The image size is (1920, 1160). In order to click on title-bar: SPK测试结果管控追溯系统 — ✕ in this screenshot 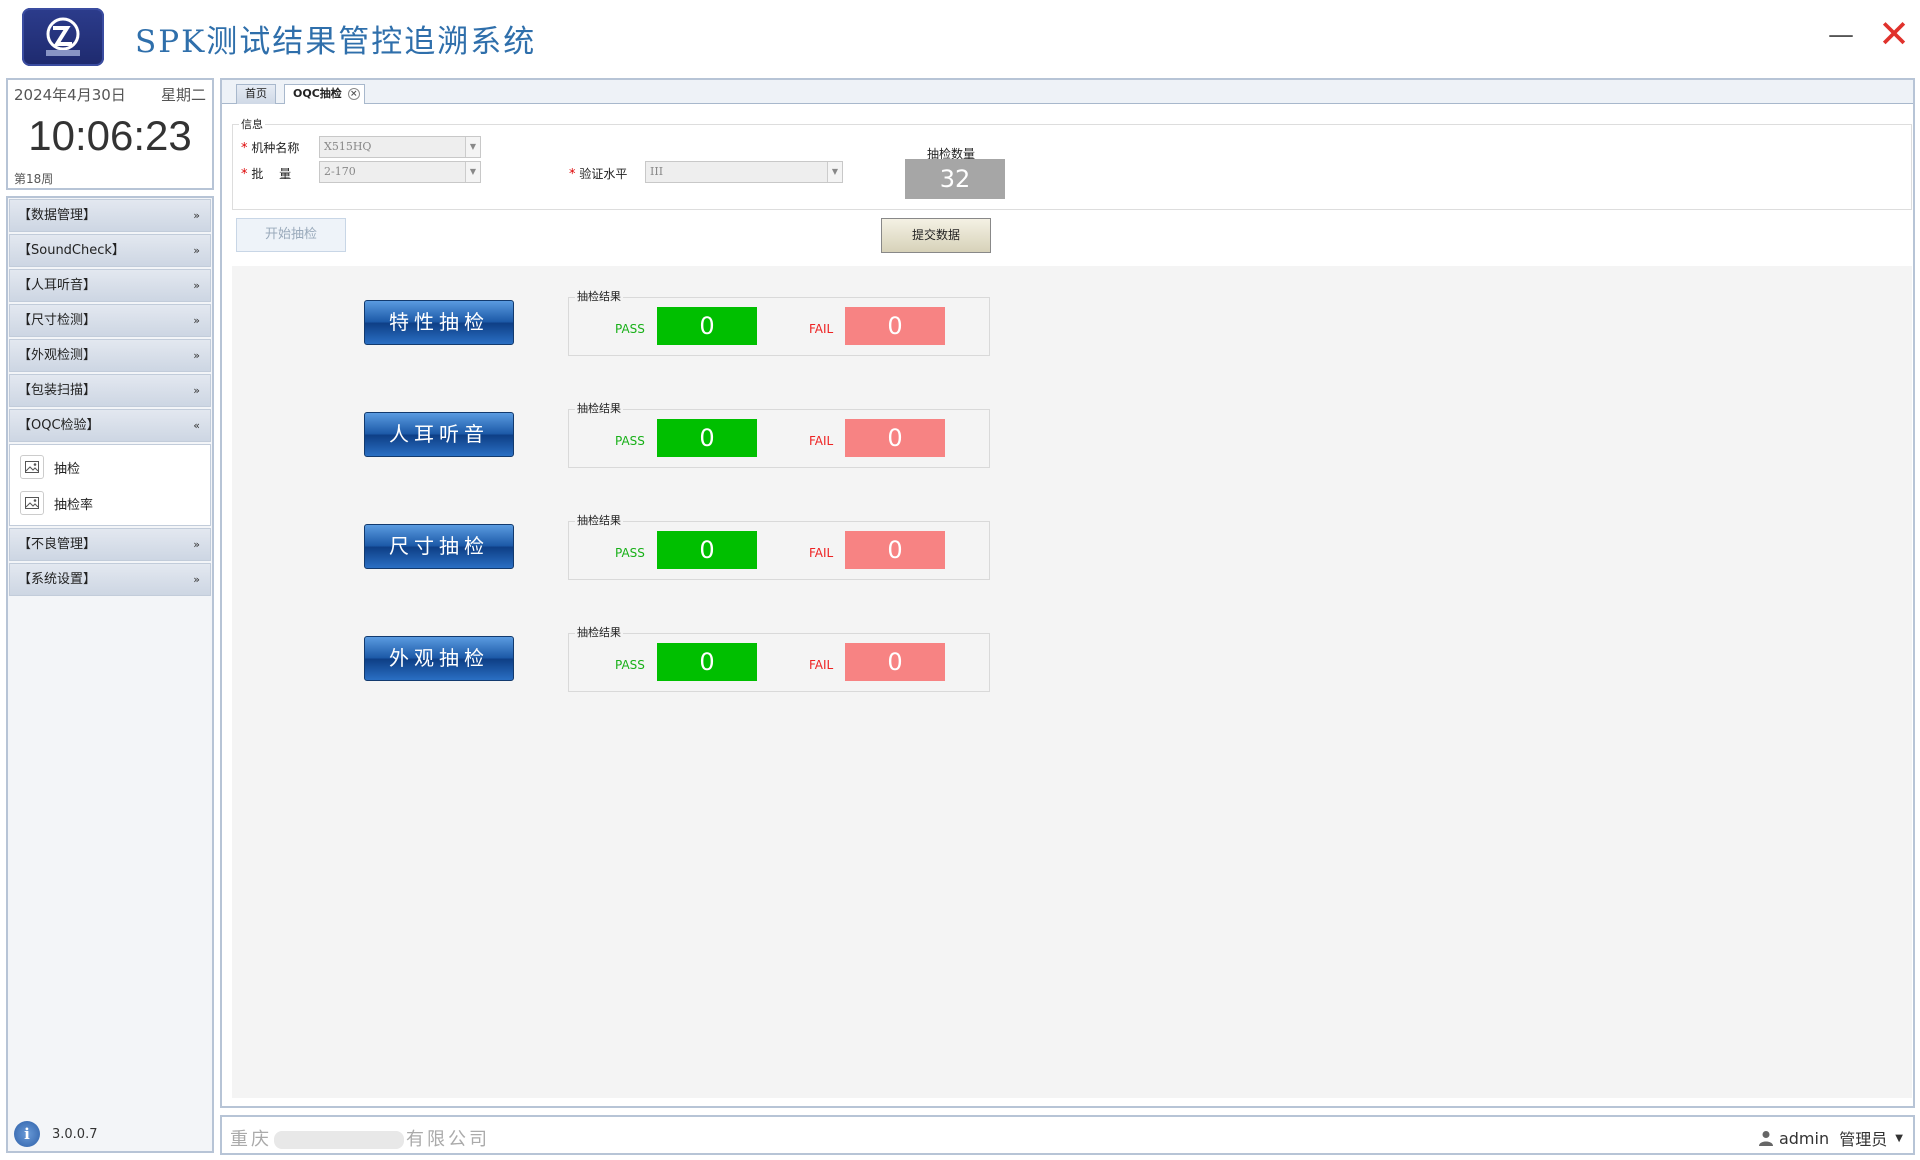, I will do `click(960, 37)`.